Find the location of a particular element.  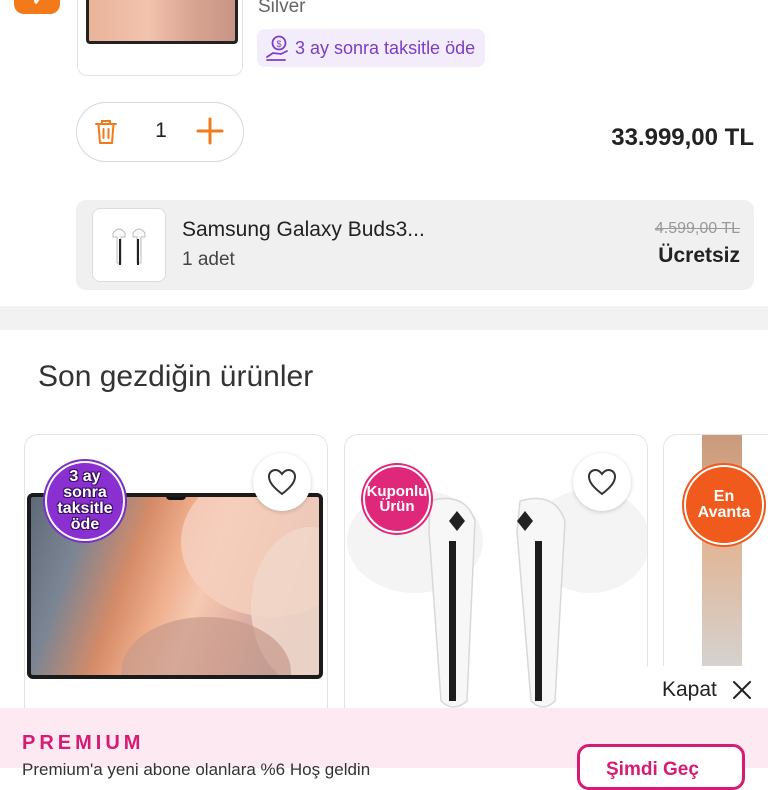

installment-promo-badge: 3 ay sonra taksitle öde is located at coordinates (85, 501).